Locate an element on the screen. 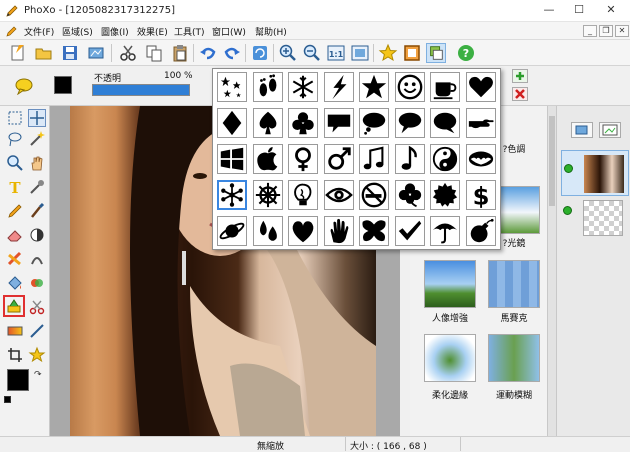  zoom-tool-icon is located at coordinates (15, 163).